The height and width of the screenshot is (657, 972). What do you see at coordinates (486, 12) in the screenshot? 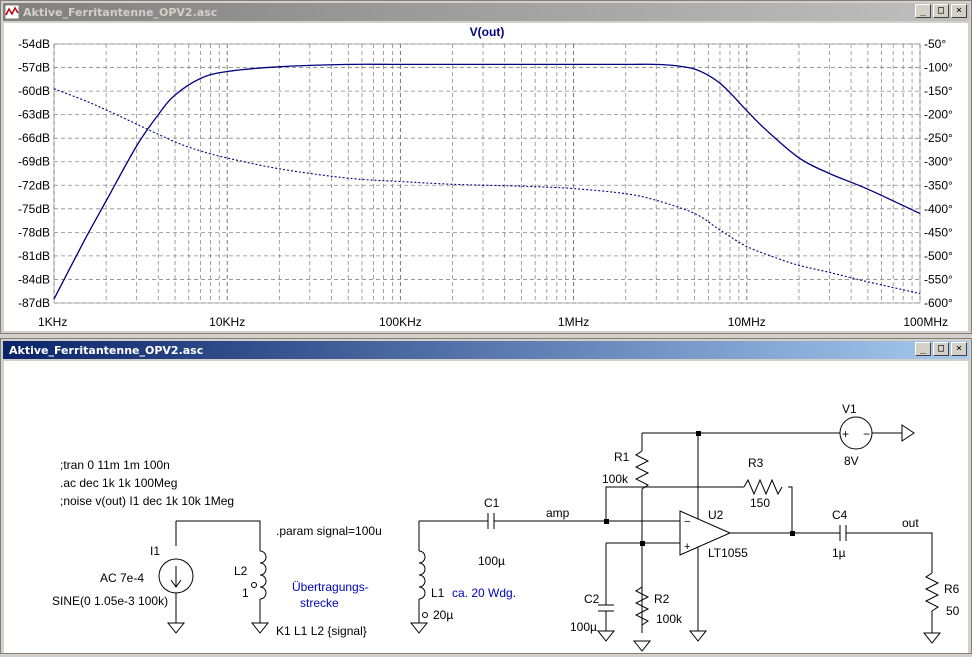
I see `plot-window-titlebar: Aktive_Ferritantenne_OPV2.asc _ □ ×` at bounding box center [486, 12].